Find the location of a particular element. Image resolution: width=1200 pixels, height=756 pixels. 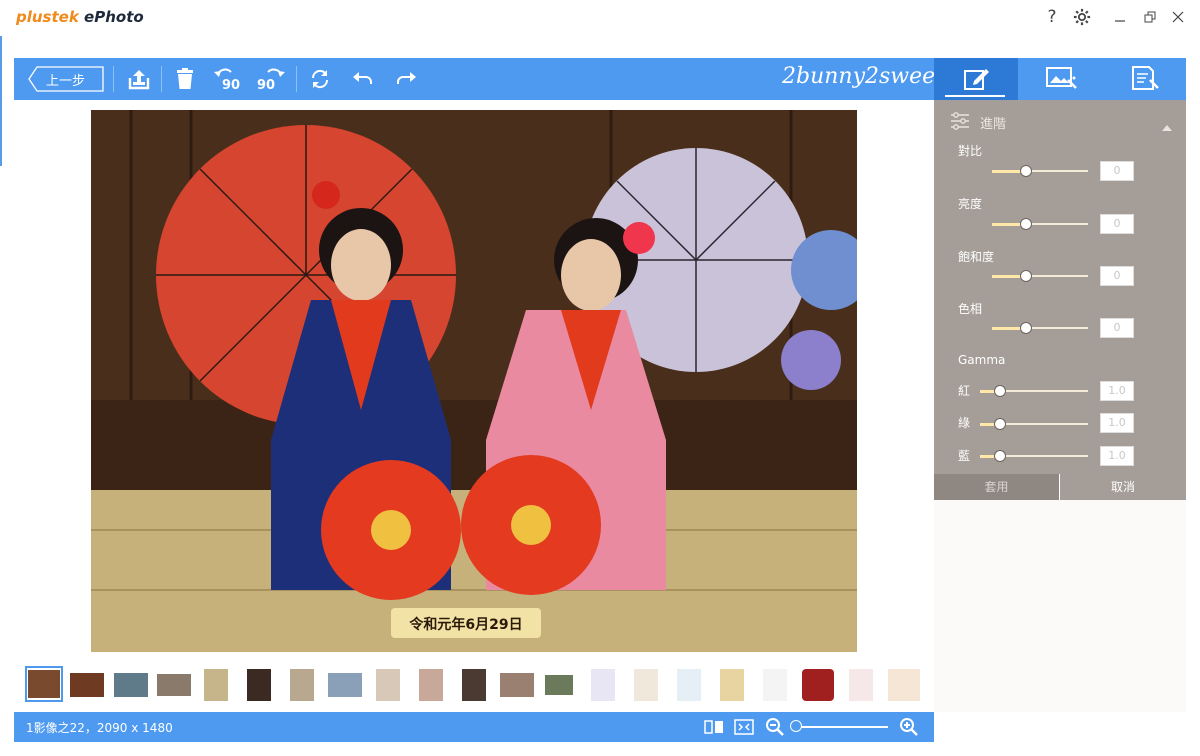

gamma-blue-label: 藍 is located at coordinates (964, 456).